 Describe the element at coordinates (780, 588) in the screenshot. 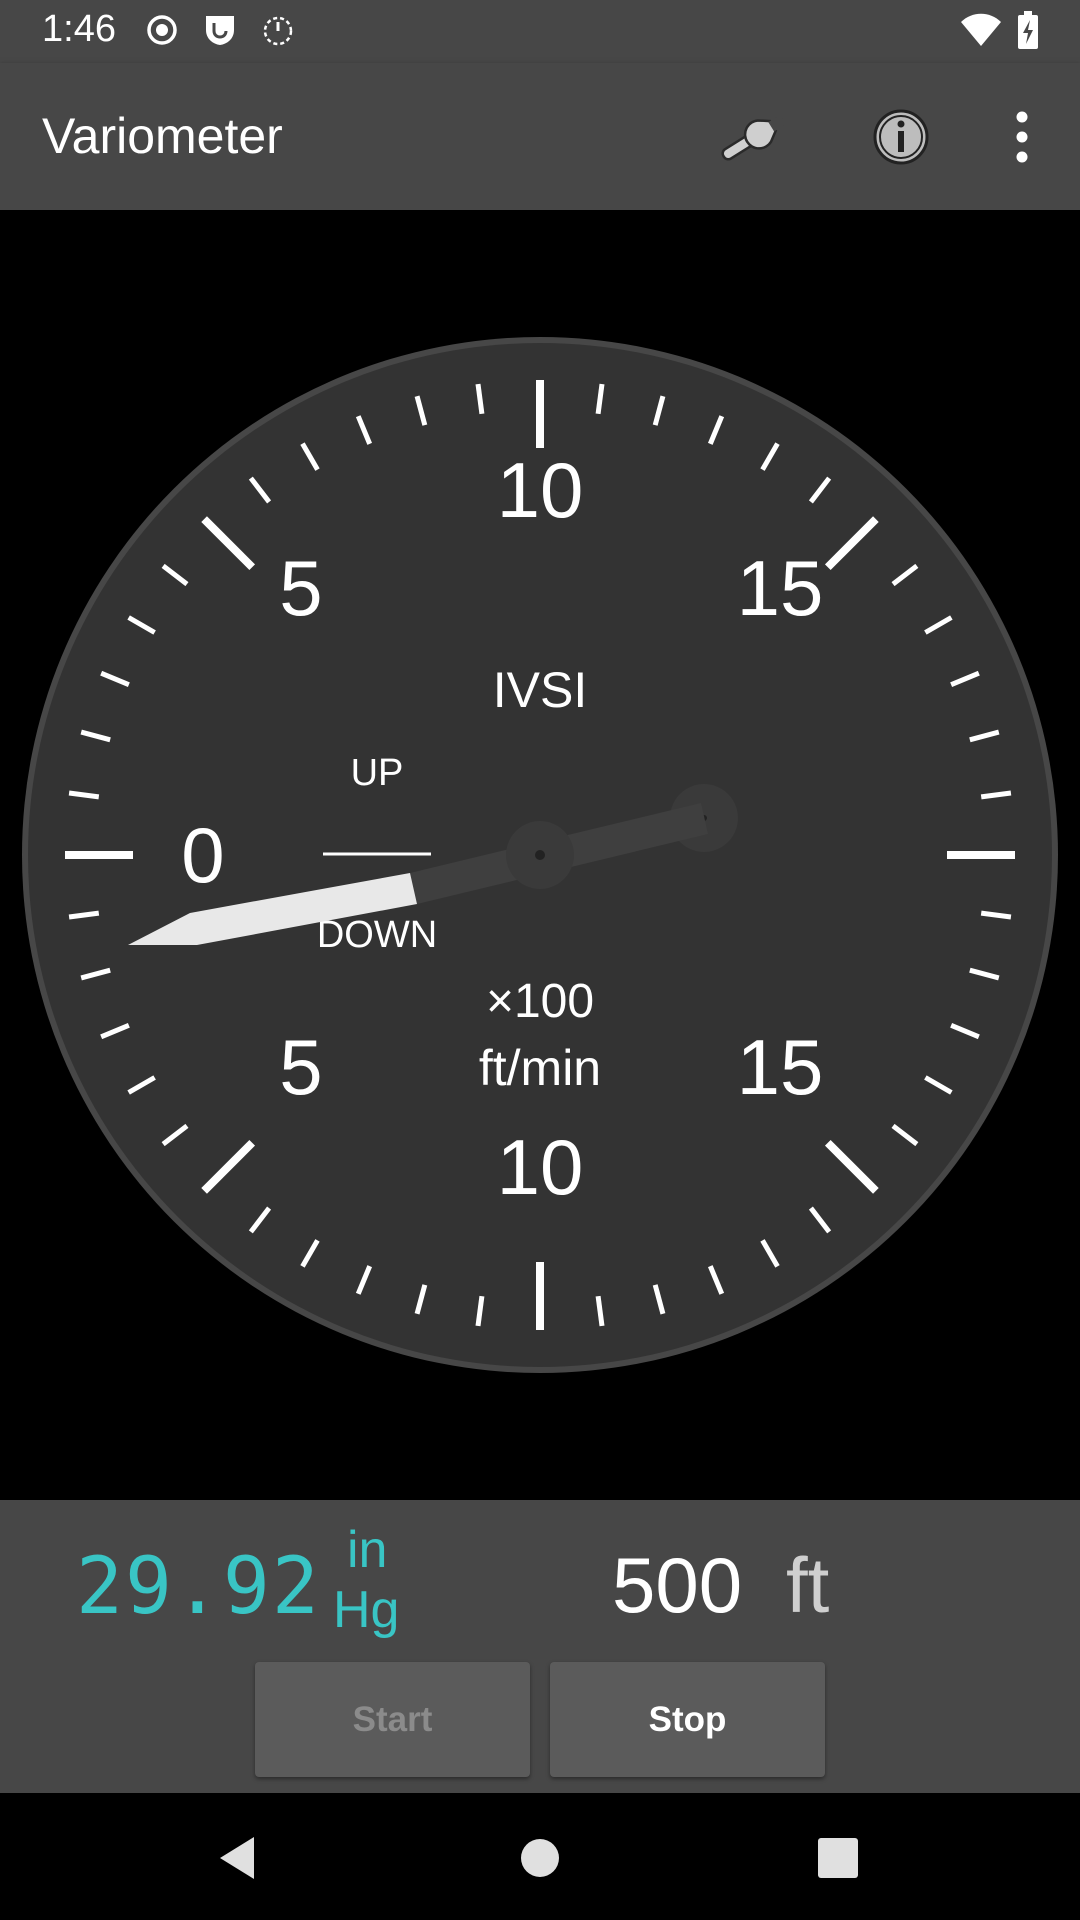

I see `scale-label-up-15: 15` at that location.